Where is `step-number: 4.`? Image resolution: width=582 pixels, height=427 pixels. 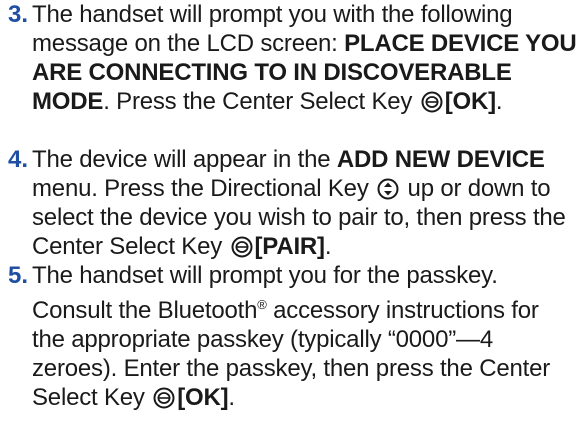 step-number: 4. is located at coordinates (18, 159).